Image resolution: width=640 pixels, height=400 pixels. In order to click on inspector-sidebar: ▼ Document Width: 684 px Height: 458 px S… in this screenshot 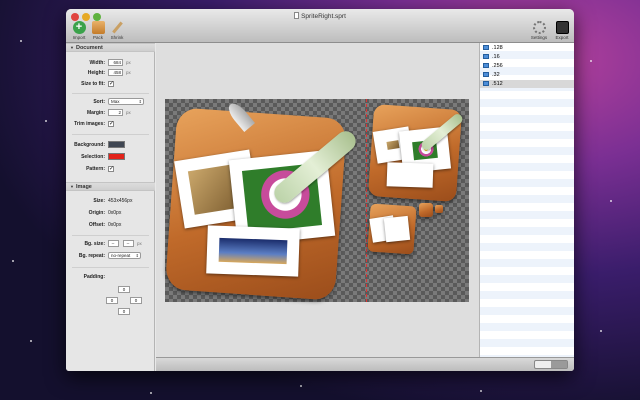, I will do `click(110, 207)`.